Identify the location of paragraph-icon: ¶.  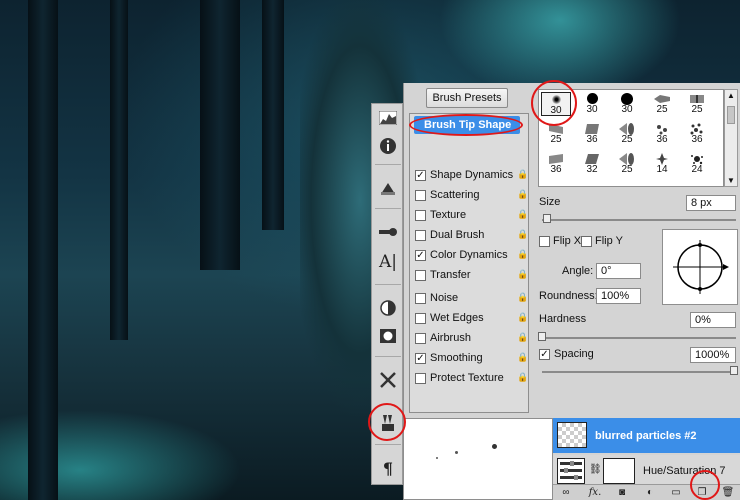
(388, 468).